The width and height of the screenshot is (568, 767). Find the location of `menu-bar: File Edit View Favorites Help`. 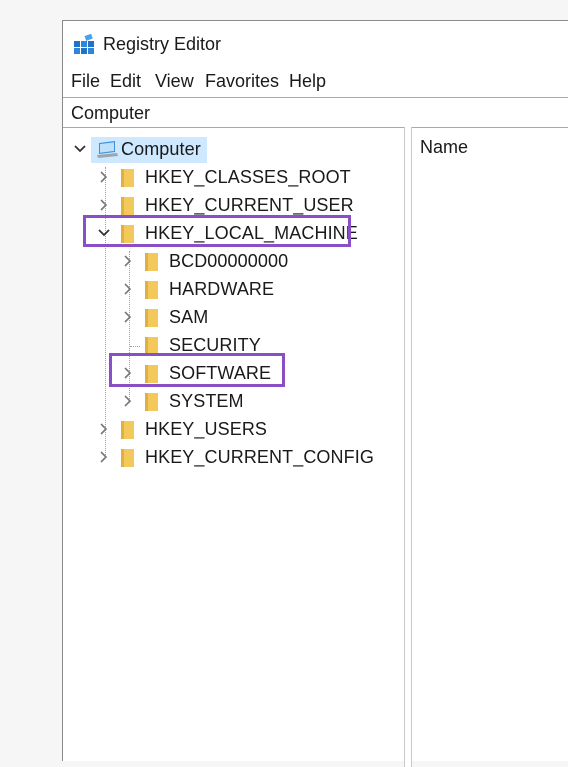

menu-bar: File Edit View Favorites Help is located at coordinates (315, 82).